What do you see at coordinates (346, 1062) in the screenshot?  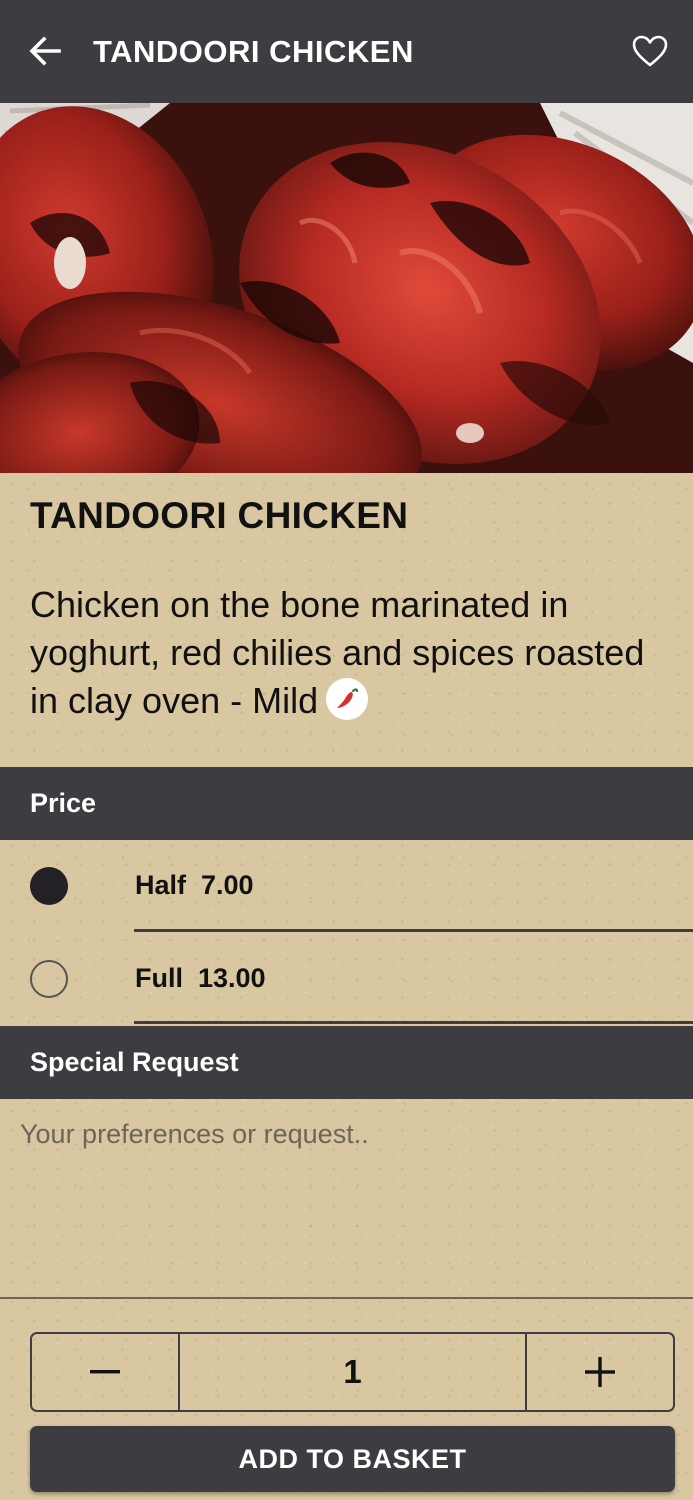 I see `special-request-header: Special Request` at bounding box center [346, 1062].